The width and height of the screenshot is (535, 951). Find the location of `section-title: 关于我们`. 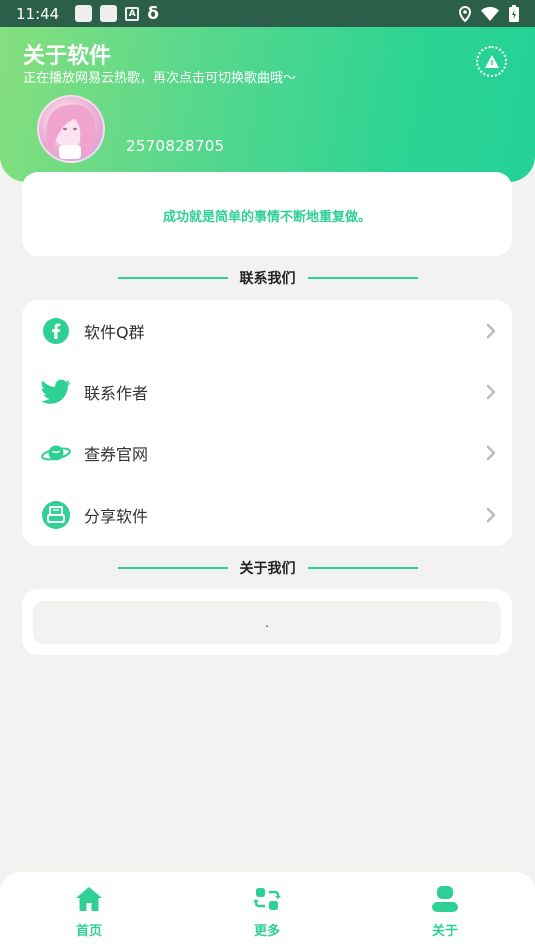

section-title: 关于我们 is located at coordinates (267, 569).